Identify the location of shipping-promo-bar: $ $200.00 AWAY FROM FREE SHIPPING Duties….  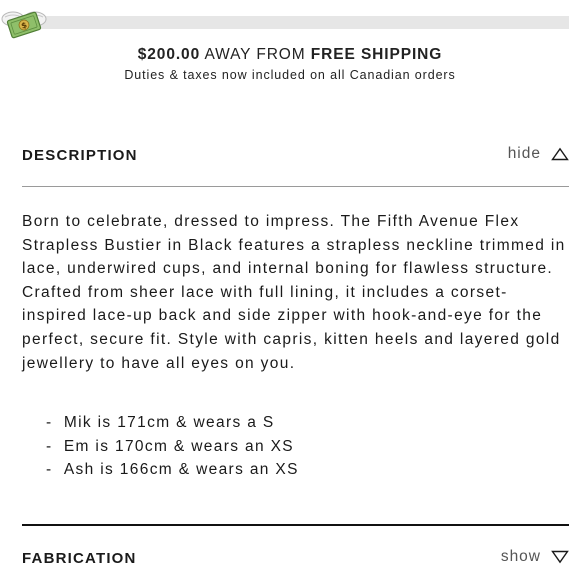
(290, 43).